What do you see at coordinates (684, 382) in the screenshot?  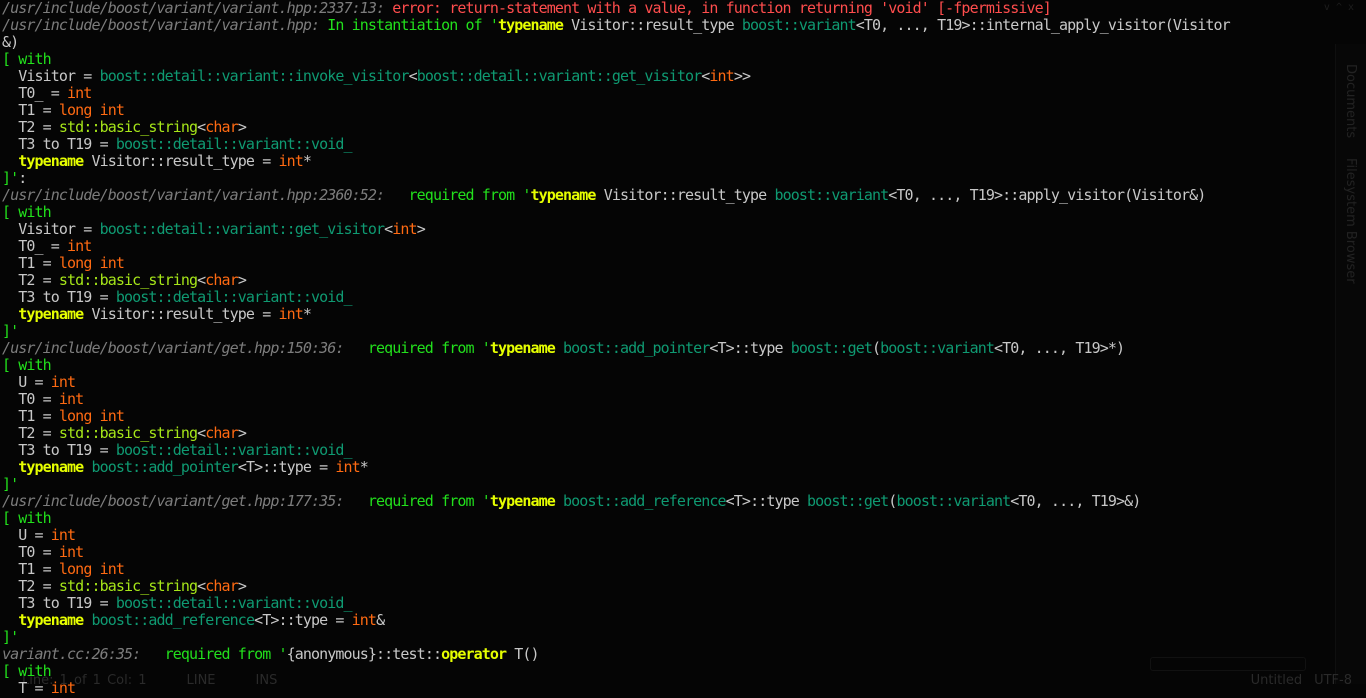 I see `terminal-line: U = int` at bounding box center [684, 382].